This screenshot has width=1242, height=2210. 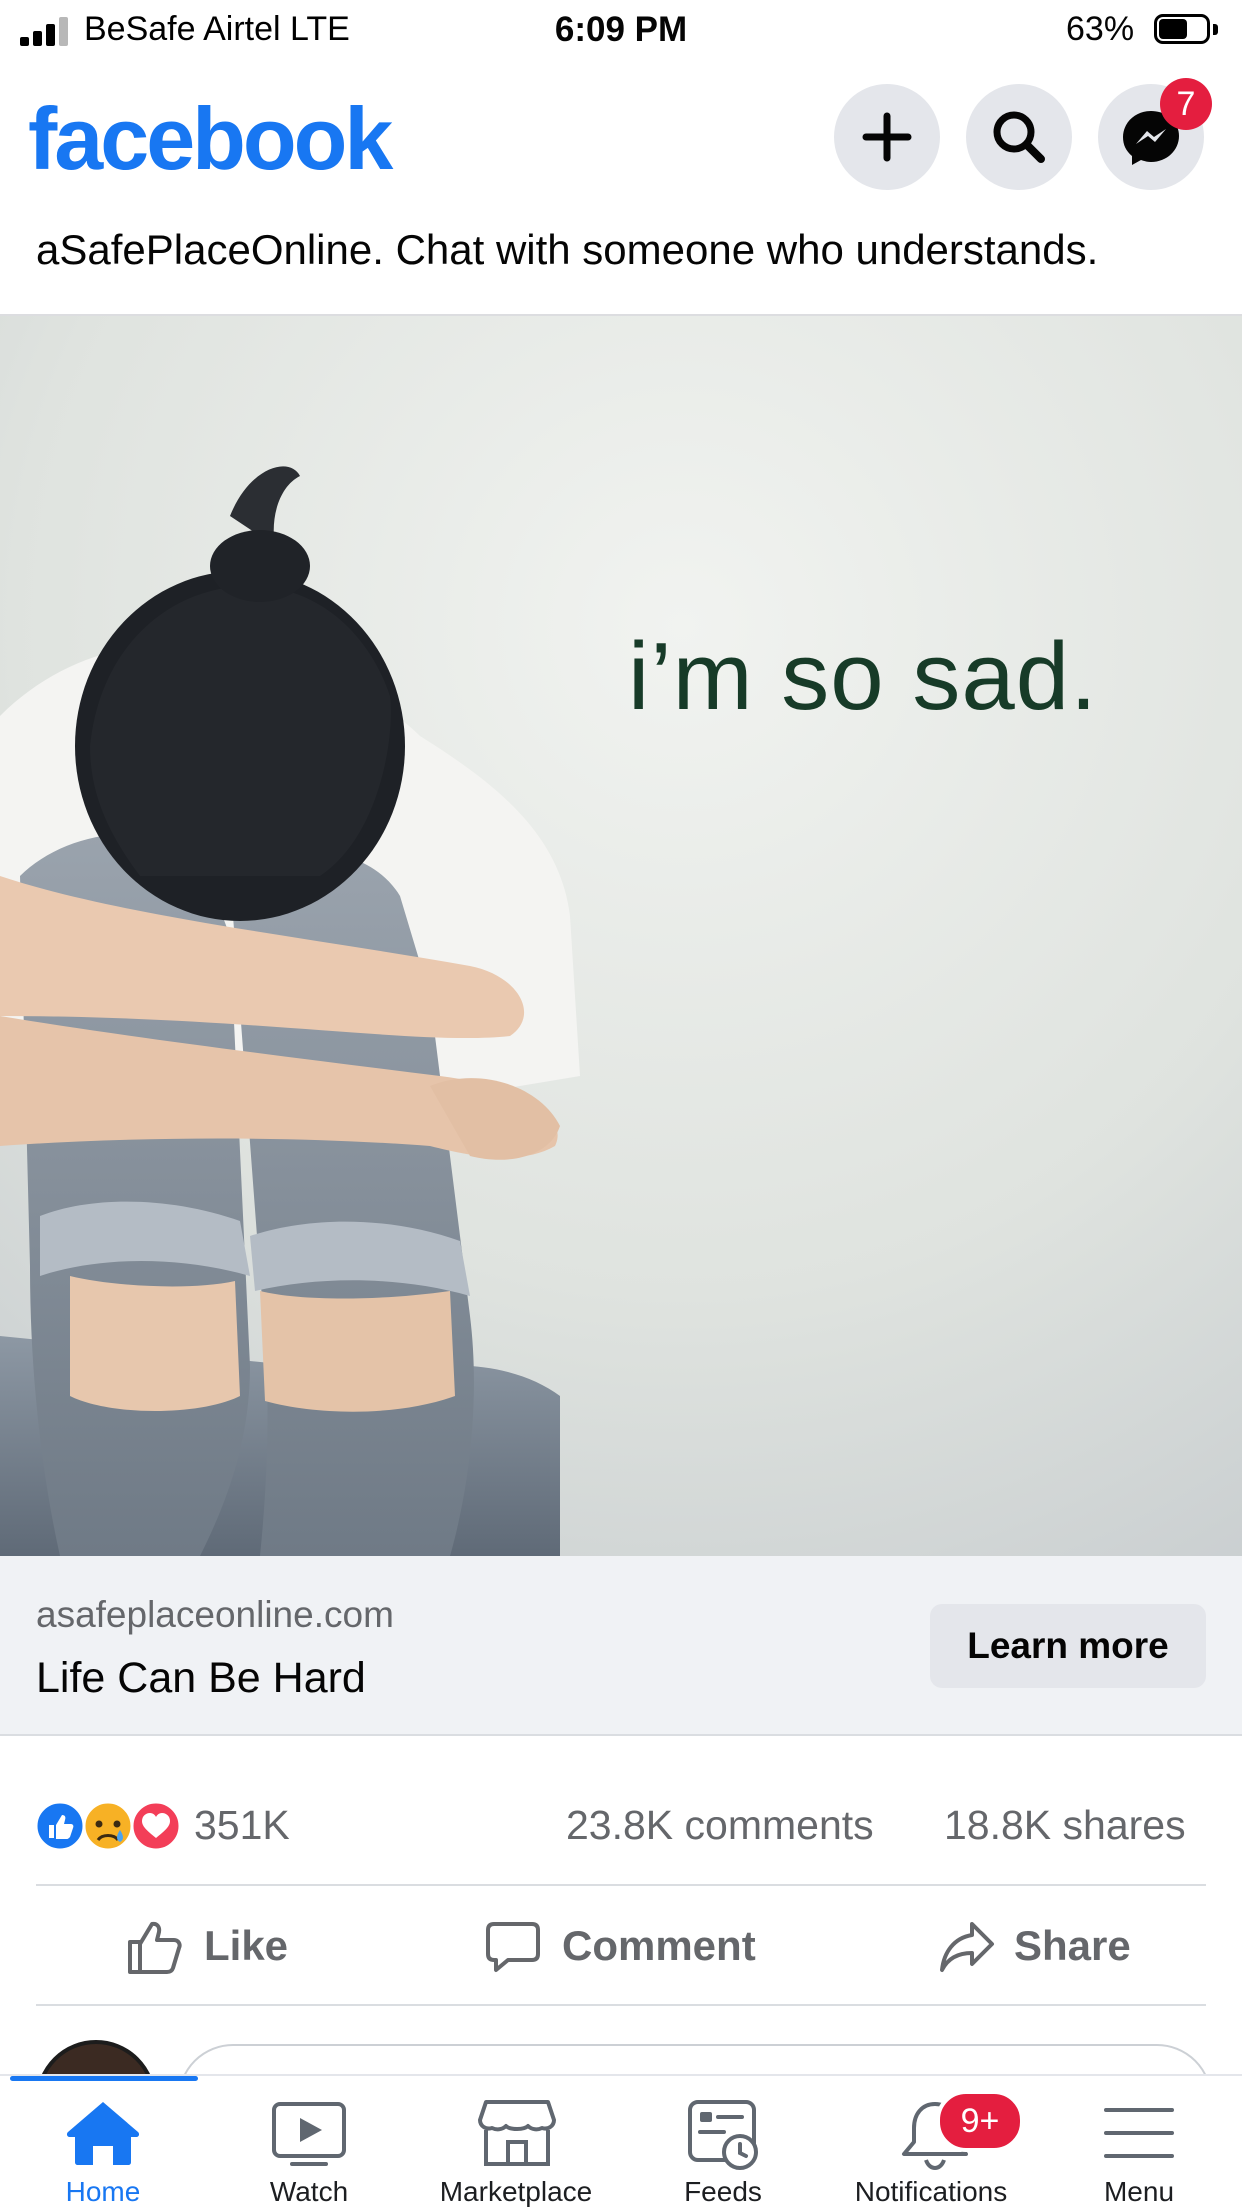 I want to click on header-edge, so click(x=621, y=221).